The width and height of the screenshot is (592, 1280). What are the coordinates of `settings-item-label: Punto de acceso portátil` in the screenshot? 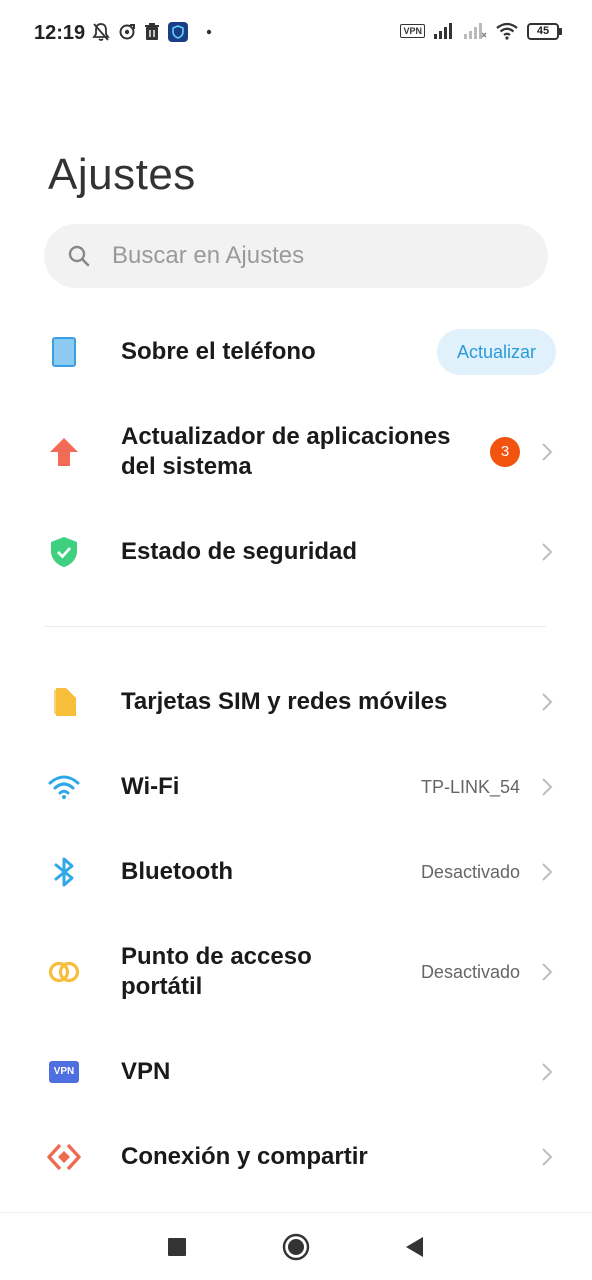 It's located at (216, 972).